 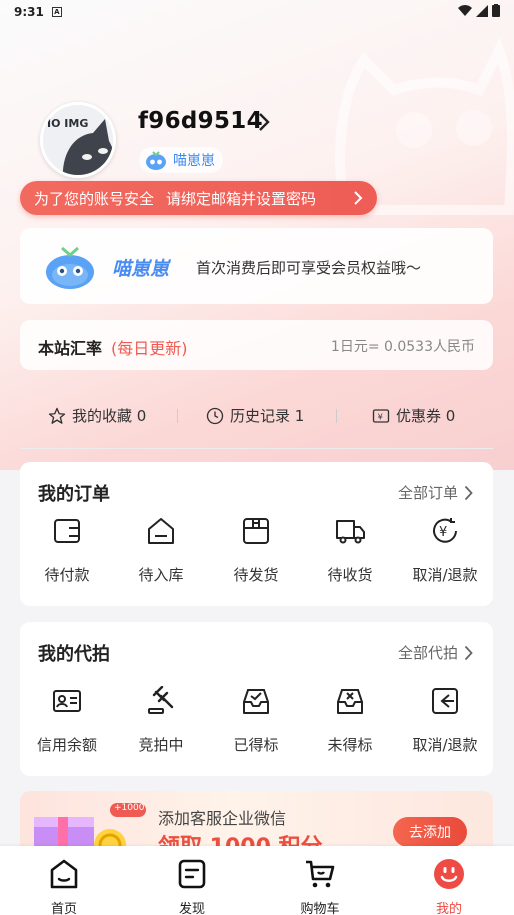 I want to click on signal-icon, so click(x=482, y=10).